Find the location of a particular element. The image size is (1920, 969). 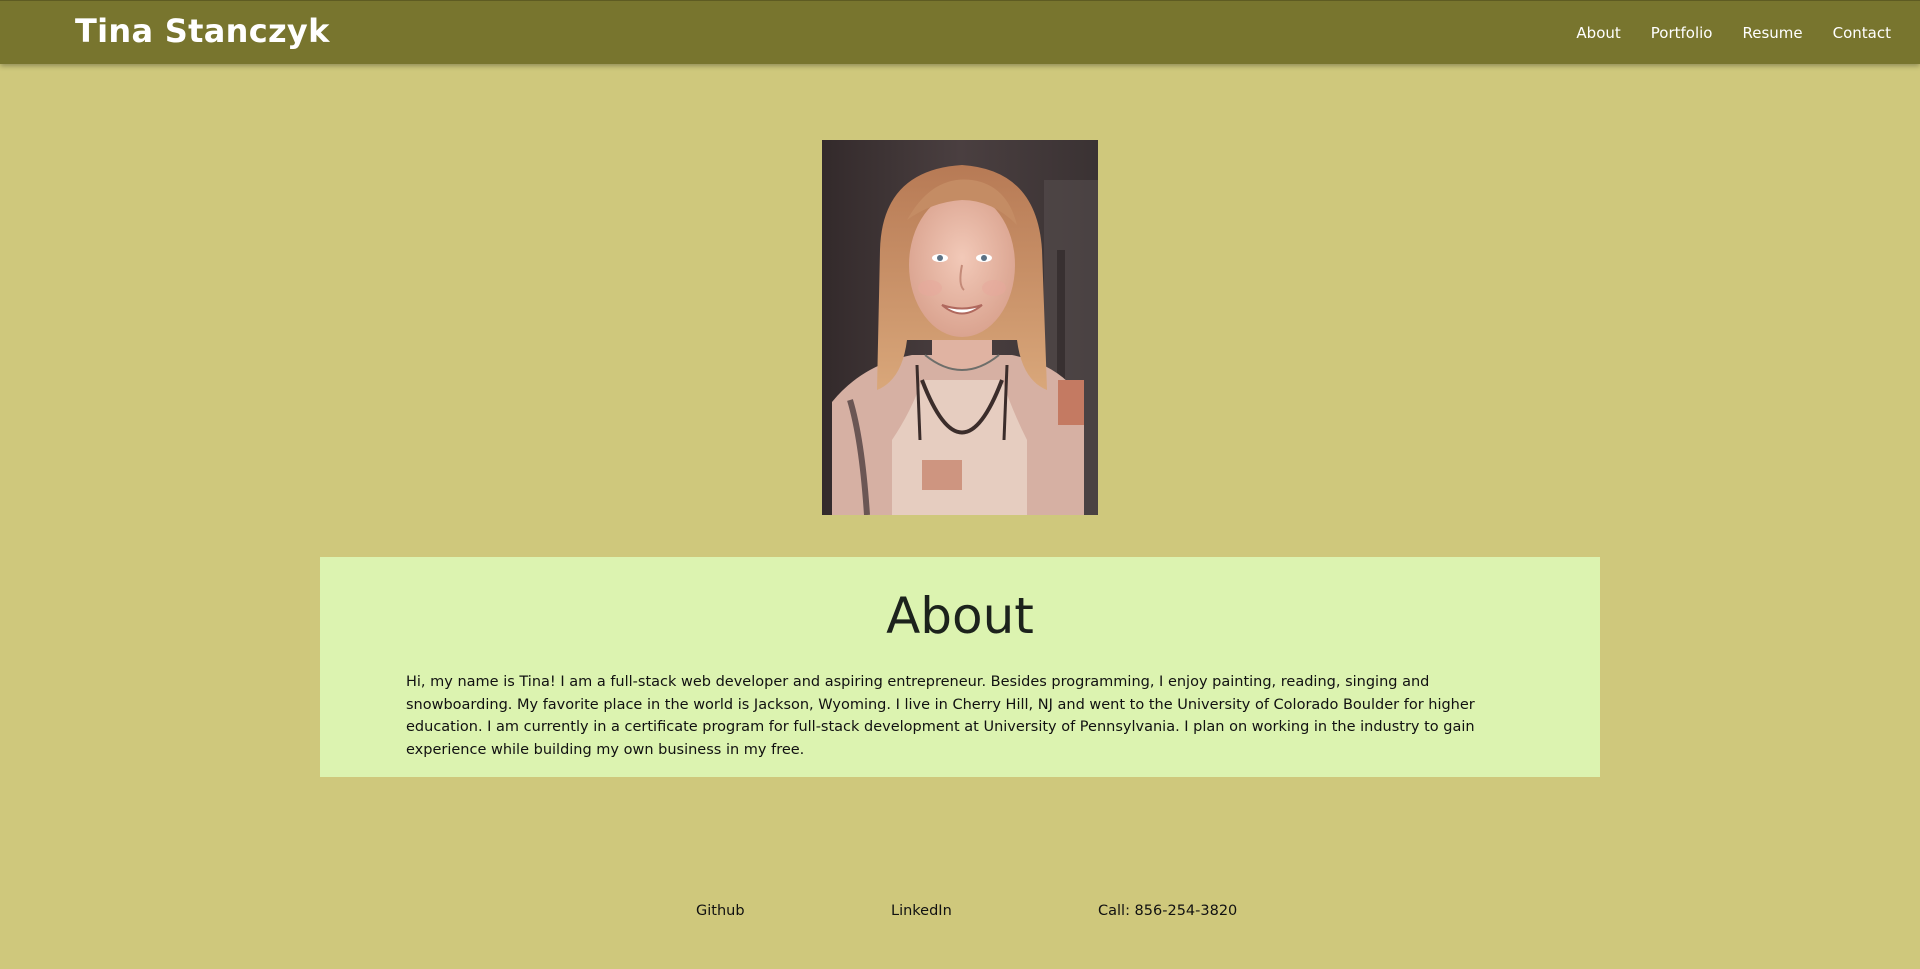

nav-item-portfolio: Portfolio is located at coordinates (1682, 32).